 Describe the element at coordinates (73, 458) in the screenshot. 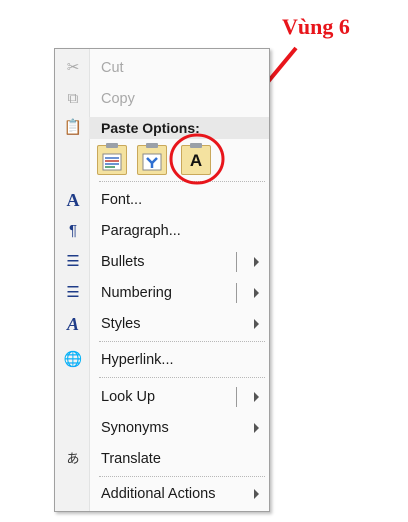

I see `translate-icon: あ` at that location.